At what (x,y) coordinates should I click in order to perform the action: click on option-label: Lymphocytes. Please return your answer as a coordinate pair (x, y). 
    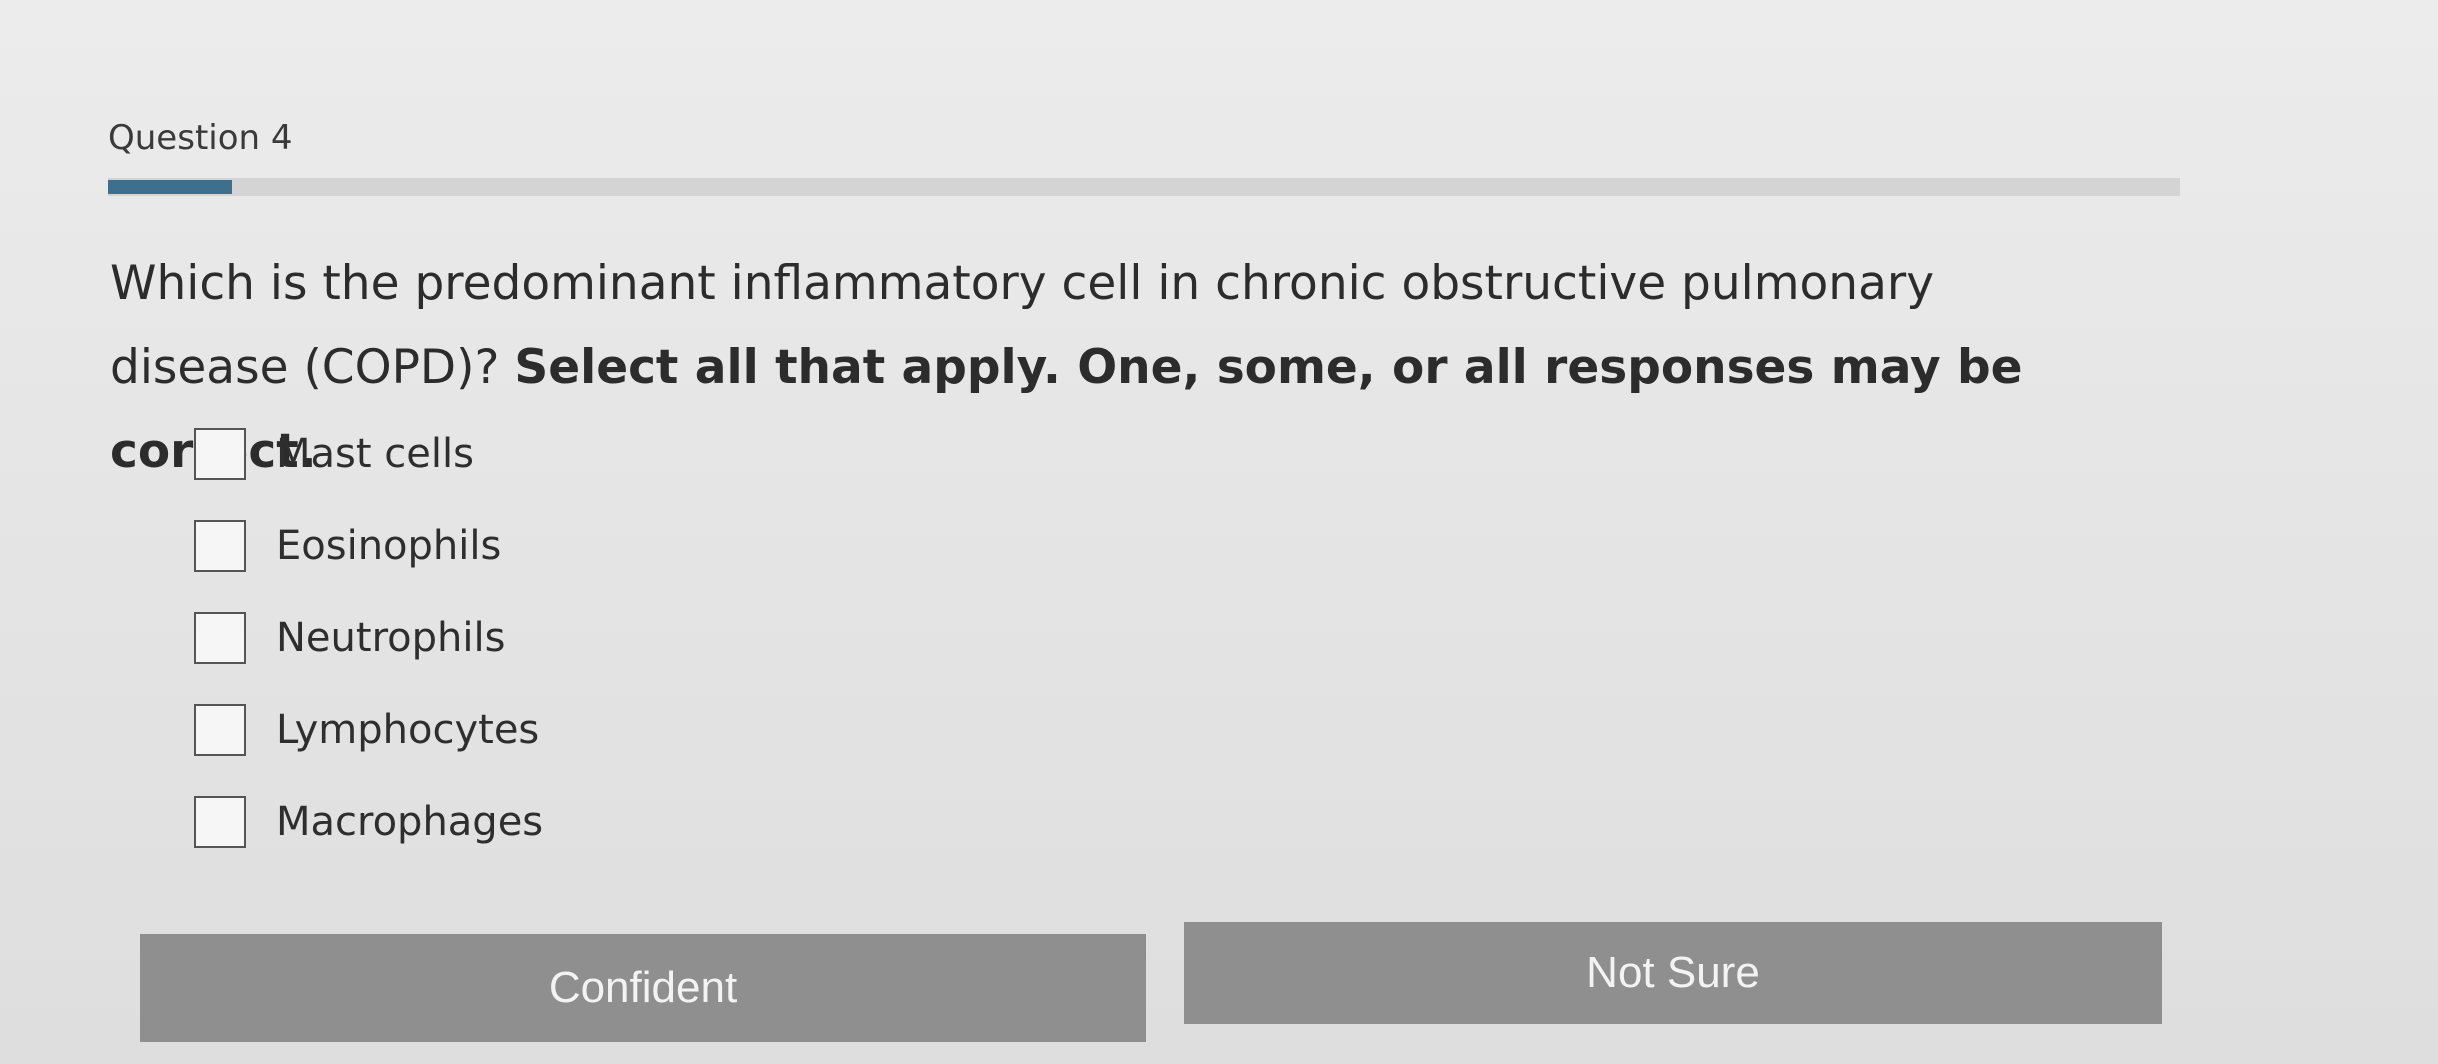
    Looking at the image, I should click on (408, 730).